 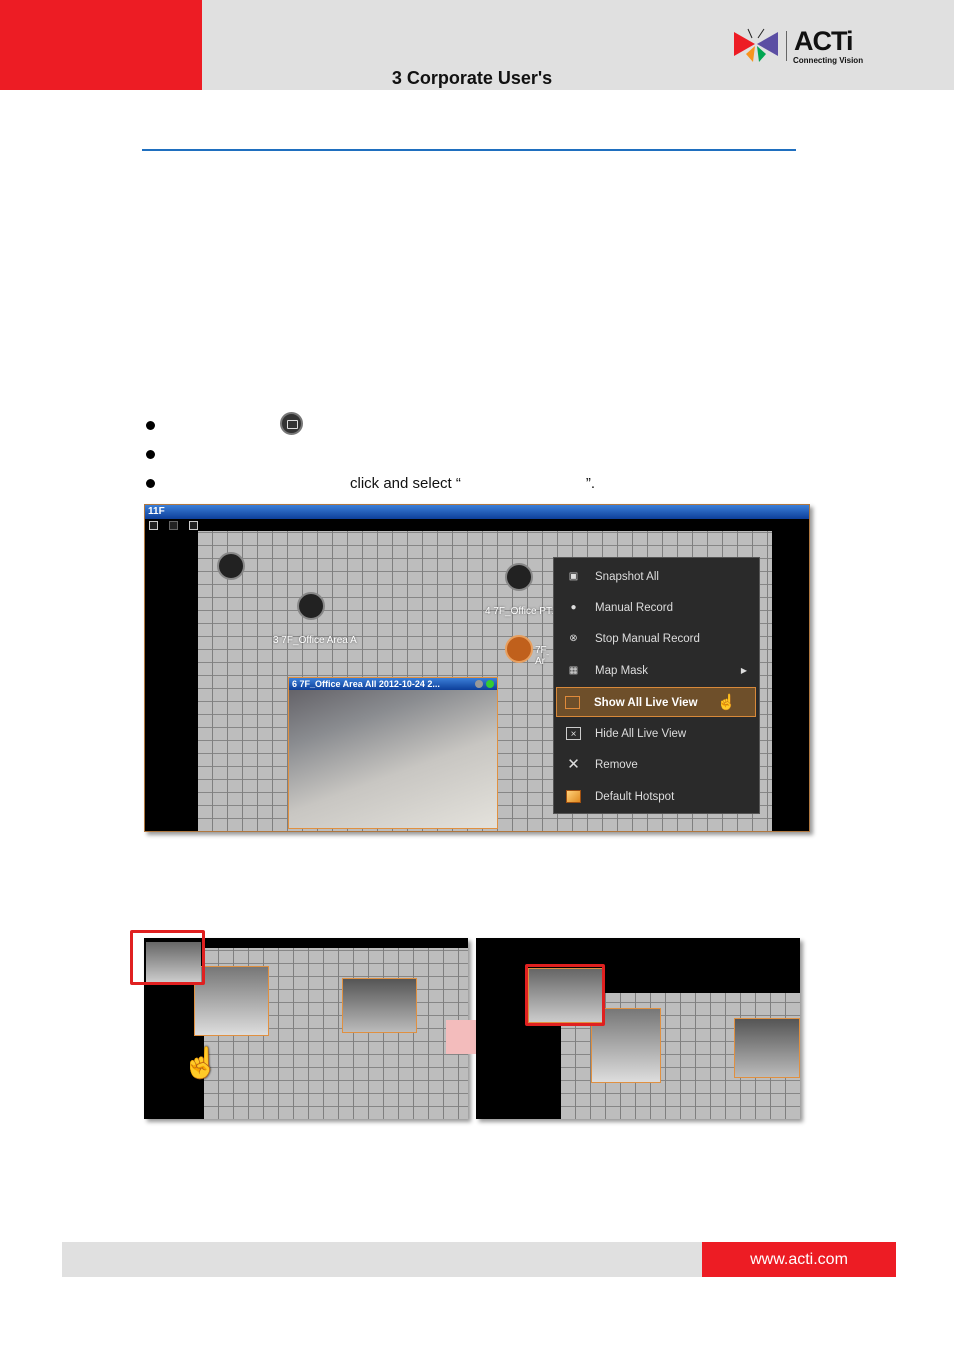 I want to click on section-rule, so click(x=469, y=150).